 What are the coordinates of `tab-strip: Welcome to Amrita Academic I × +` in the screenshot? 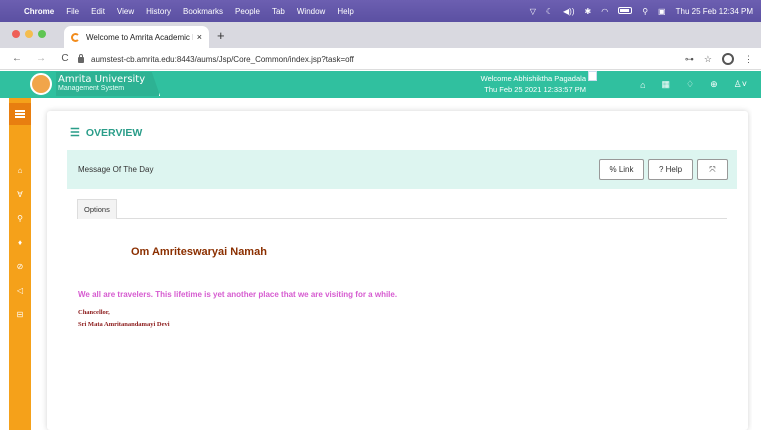 It's located at (380, 35).